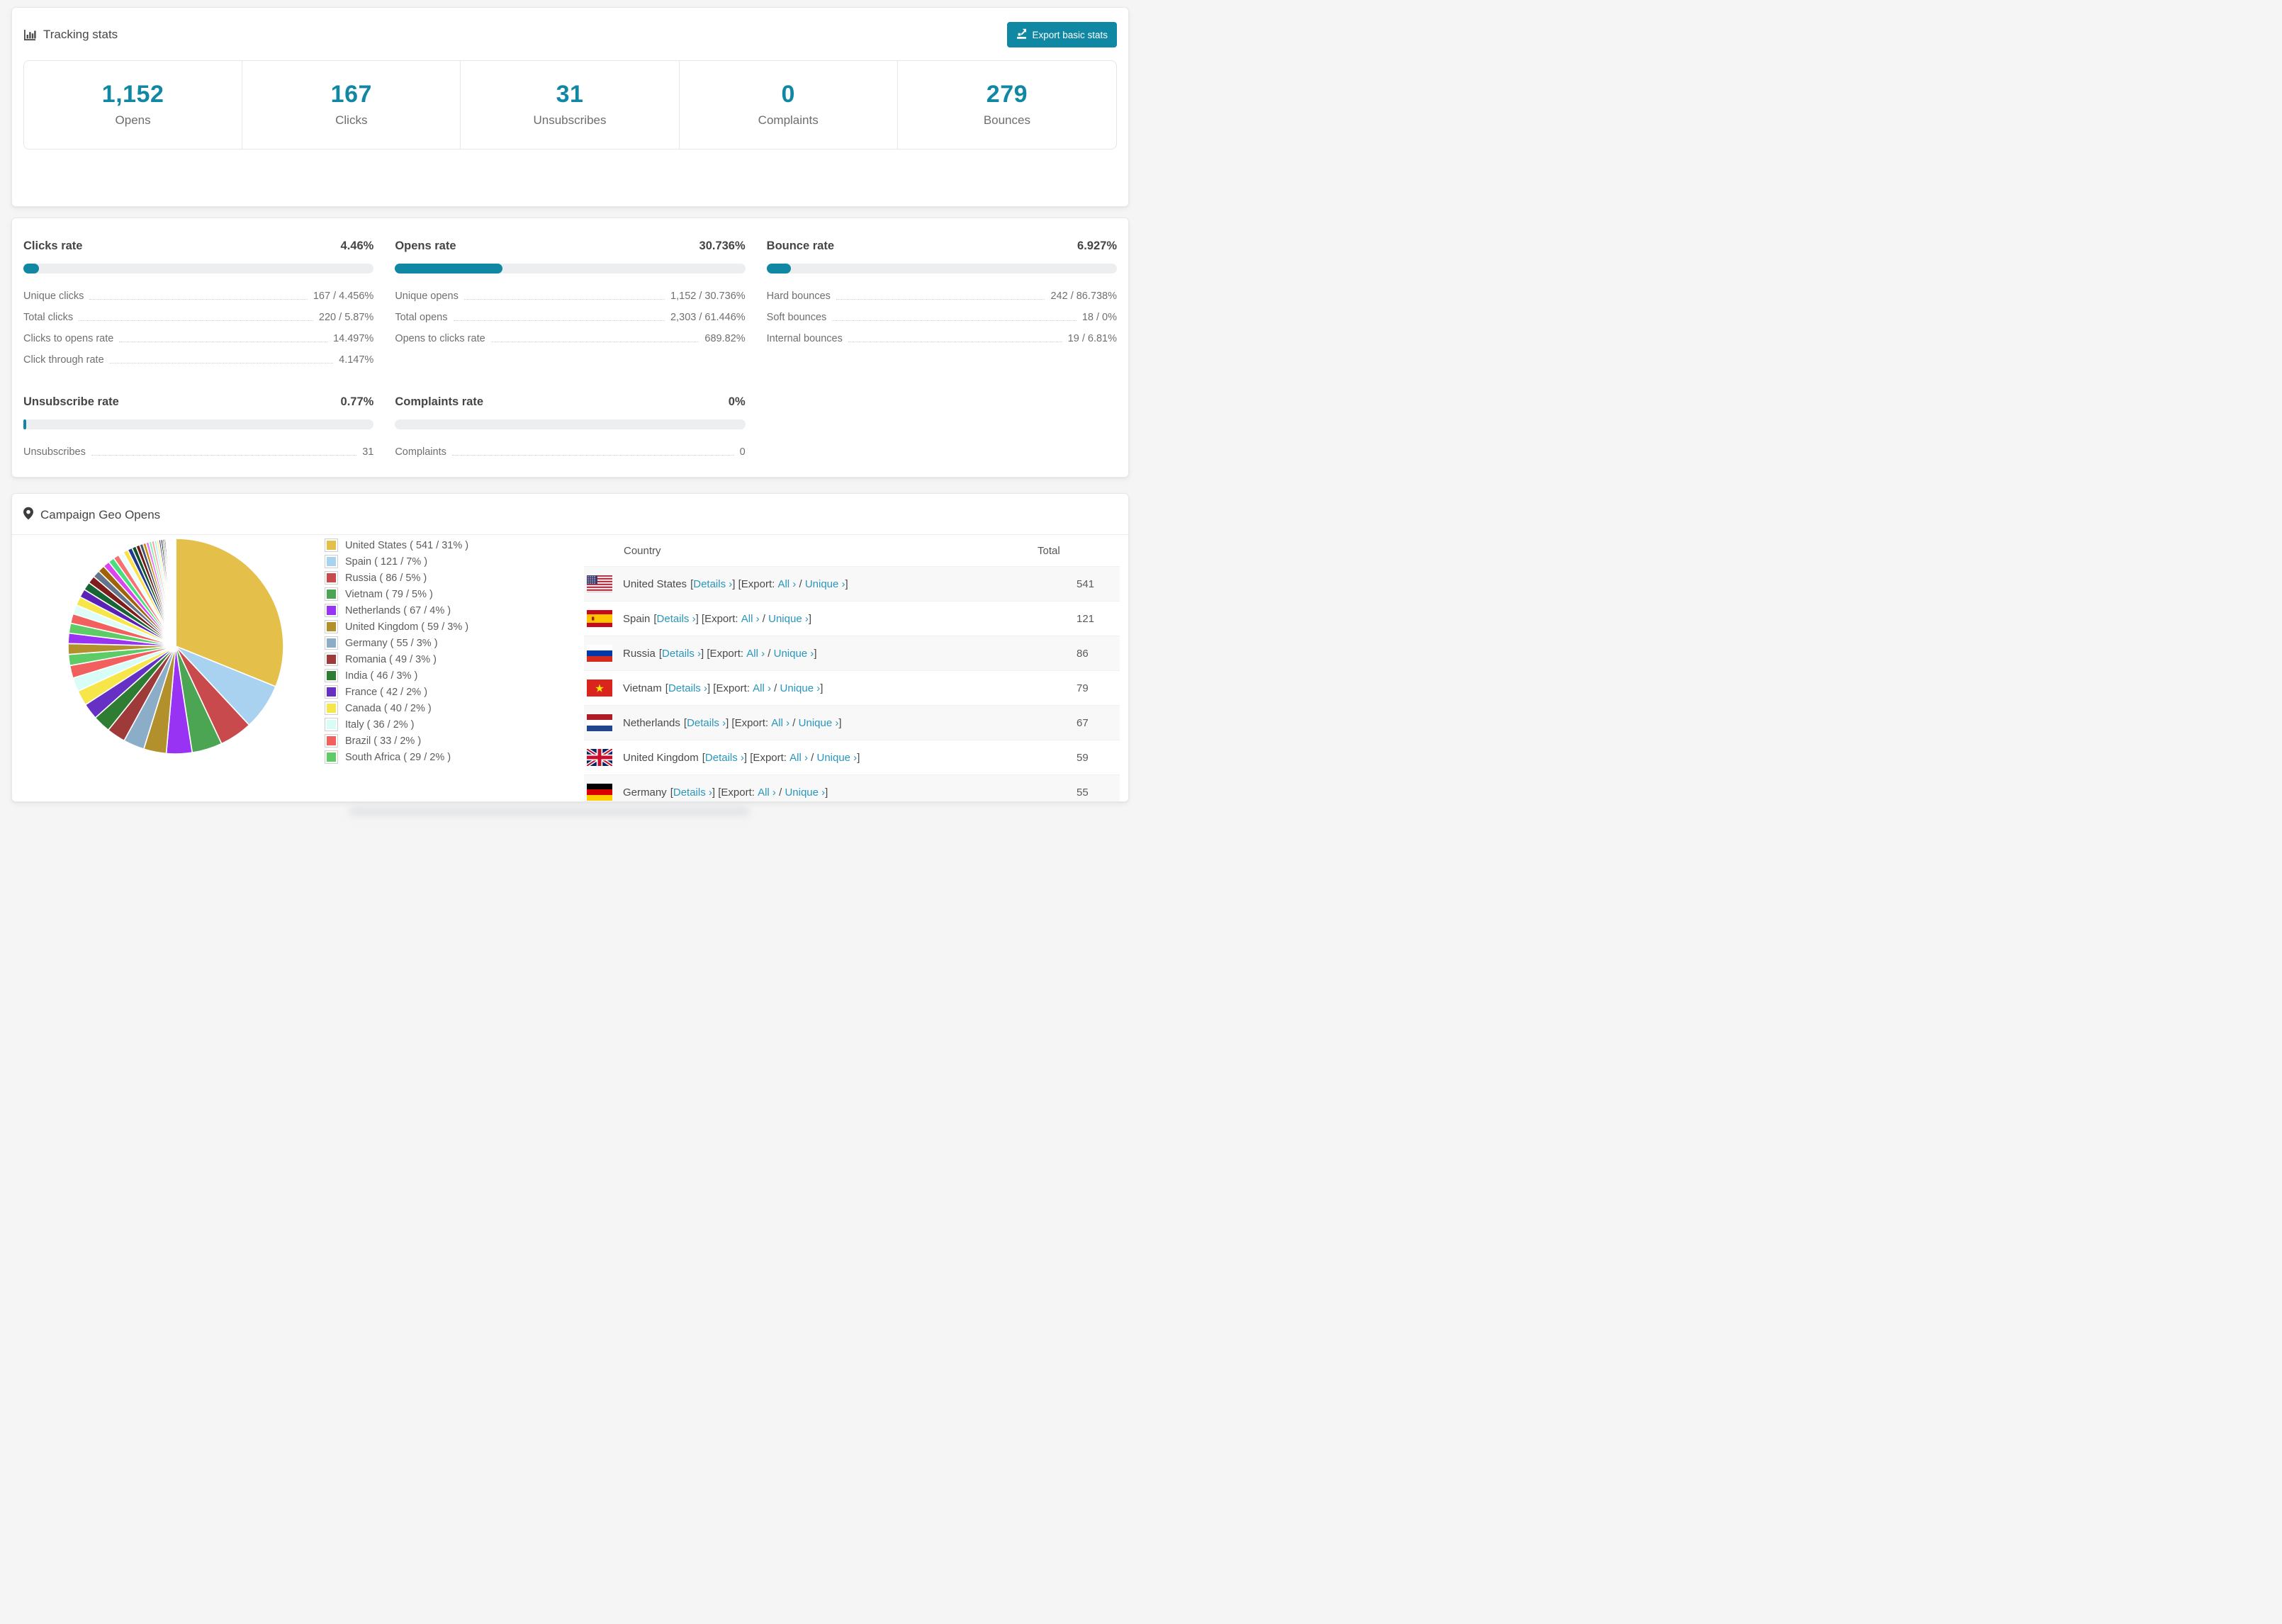  Describe the element at coordinates (600, 583) in the screenshot. I see `flag-us-icon` at that location.